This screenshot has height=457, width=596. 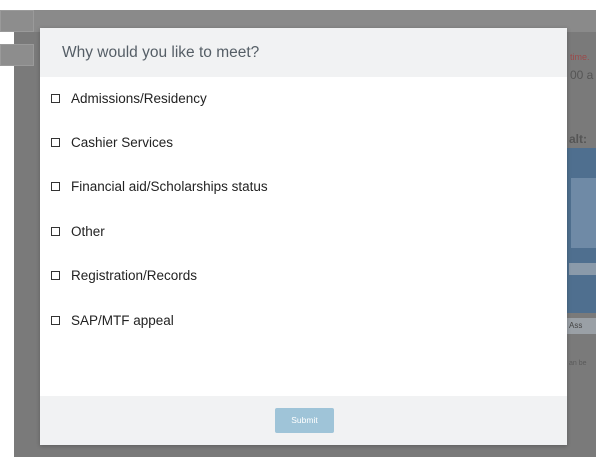 What do you see at coordinates (580, 57) in the screenshot?
I see `background-text-time: time.` at bounding box center [580, 57].